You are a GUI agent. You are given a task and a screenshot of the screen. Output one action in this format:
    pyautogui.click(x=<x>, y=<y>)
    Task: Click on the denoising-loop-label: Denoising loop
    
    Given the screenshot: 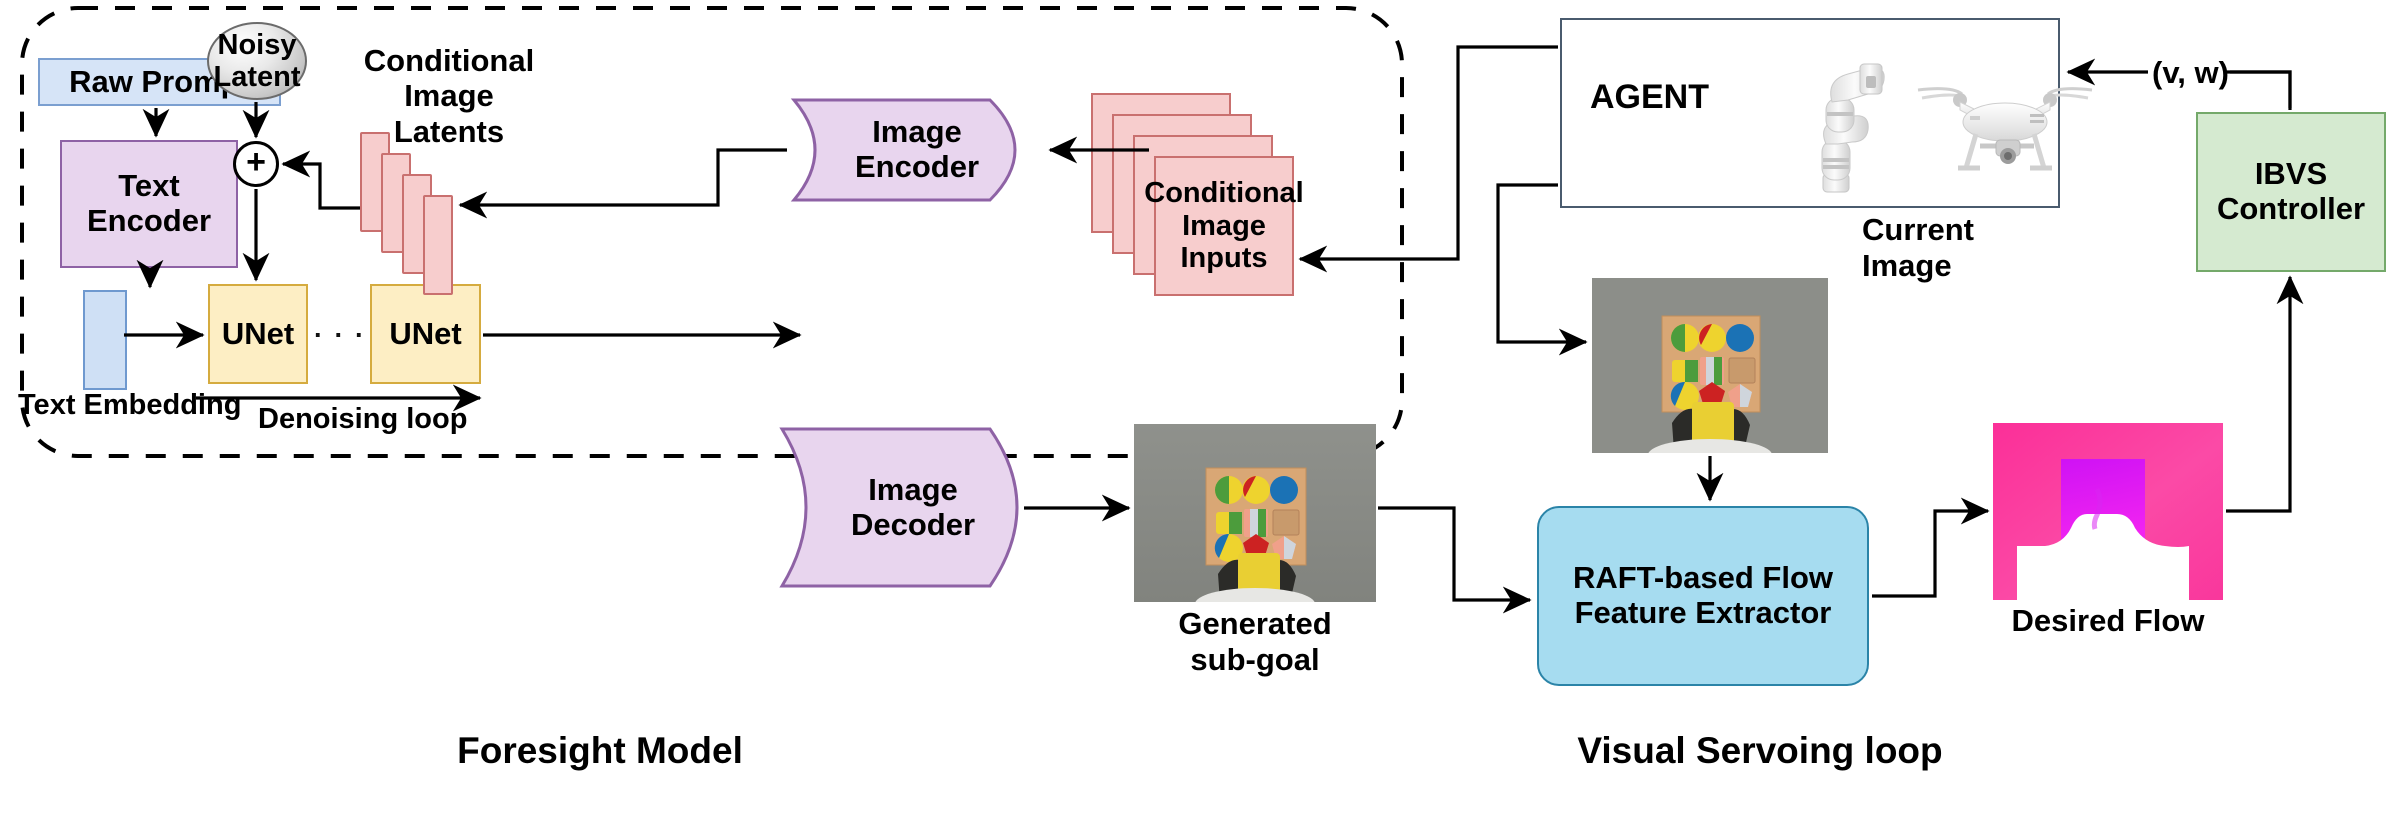 What is the action you would take?
    pyautogui.click(x=363, y=419)
    